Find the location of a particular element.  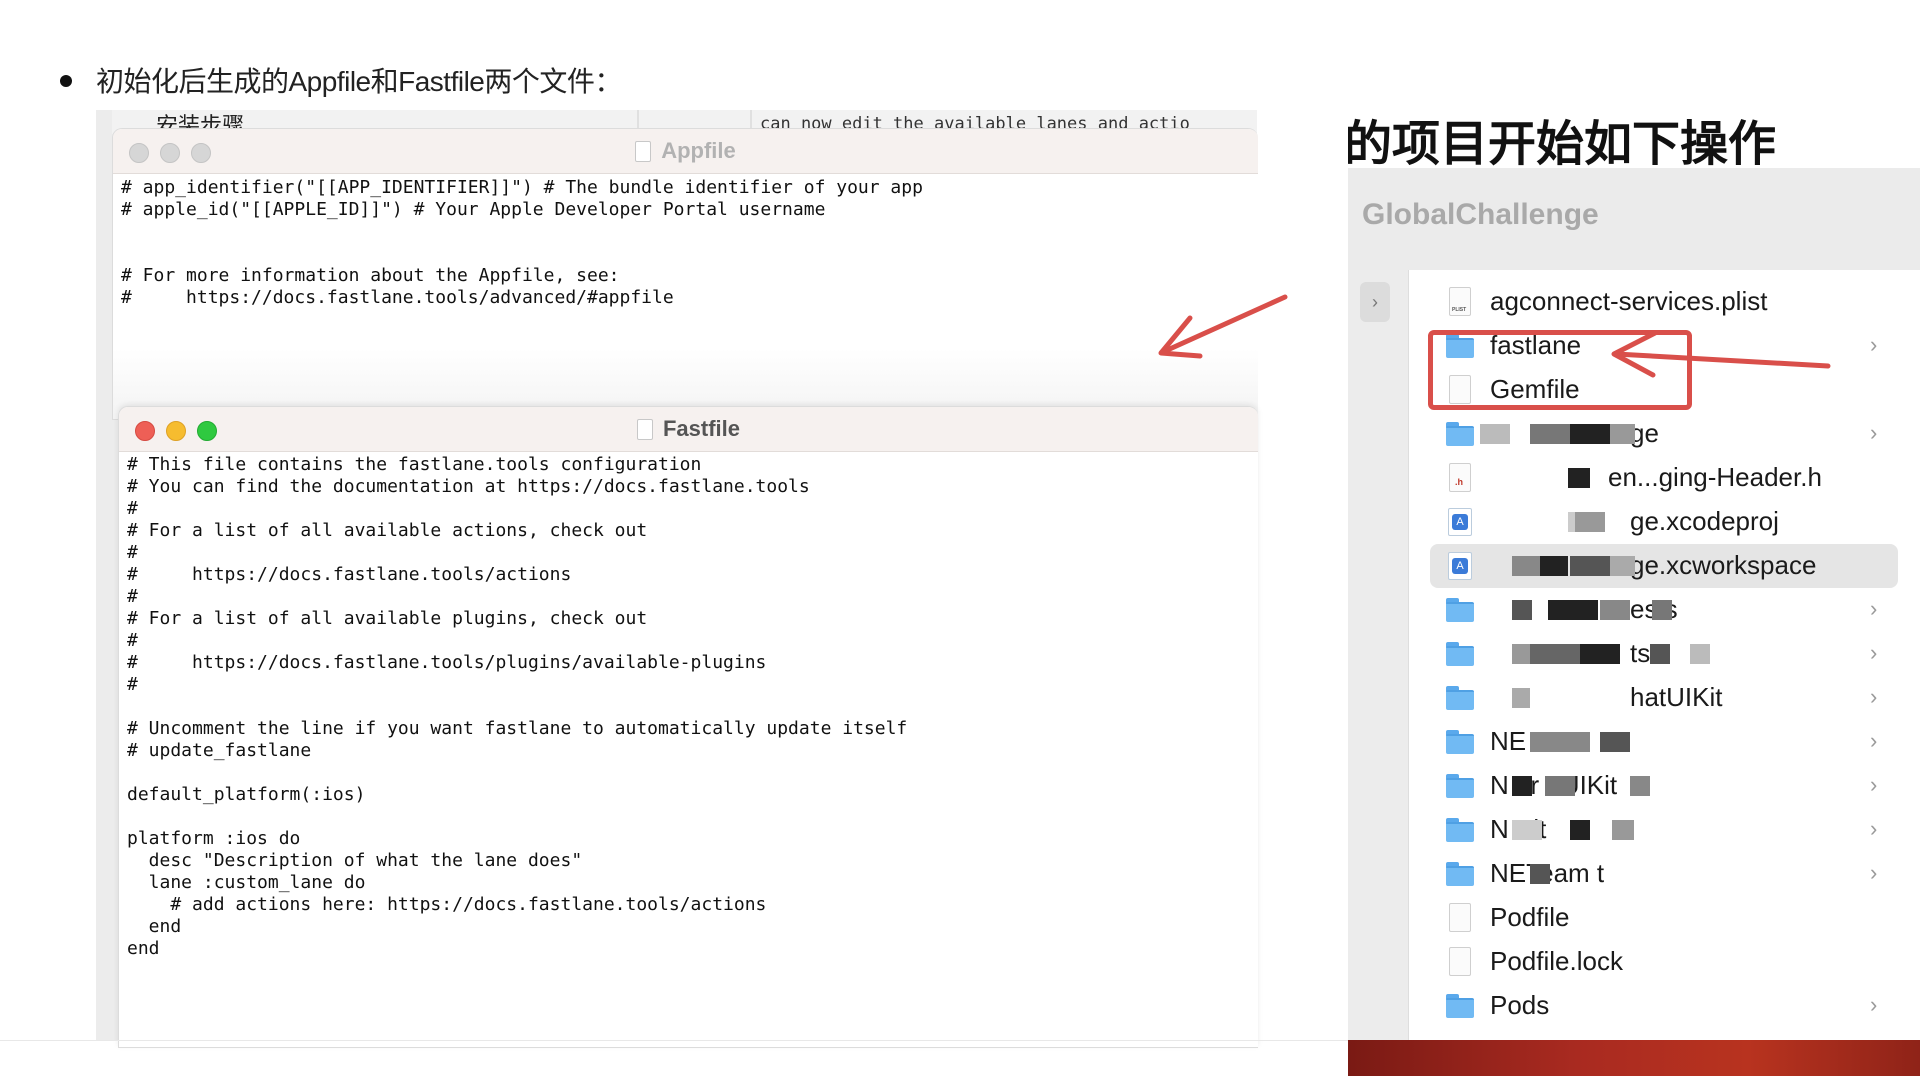

fastfile-title-text: Fastfile is located at coordinates (701, 428).